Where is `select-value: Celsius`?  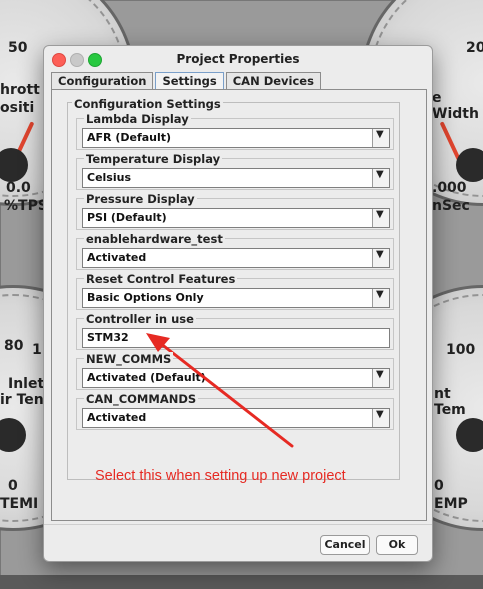
select-value: Celsius is located at coordinates (109, 177).